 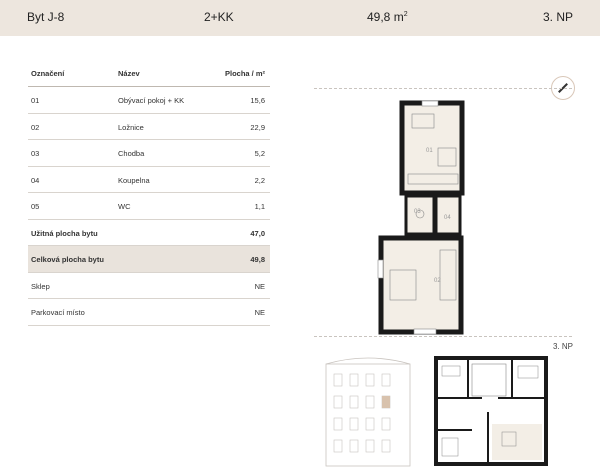 What do you see at coordinates (149, 74) in the screenshot?
I see `table-header: Označení Název Plocha / m²` at bounding box center [149, 74].